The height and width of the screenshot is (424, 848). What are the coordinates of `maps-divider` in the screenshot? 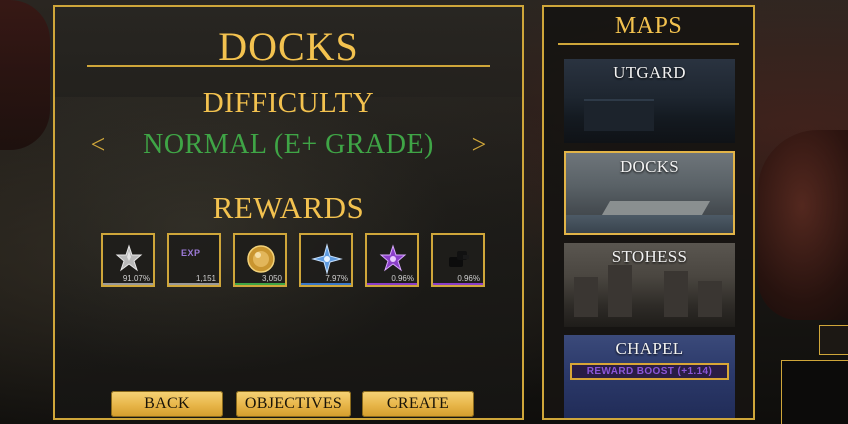 It's located at (648, 44).